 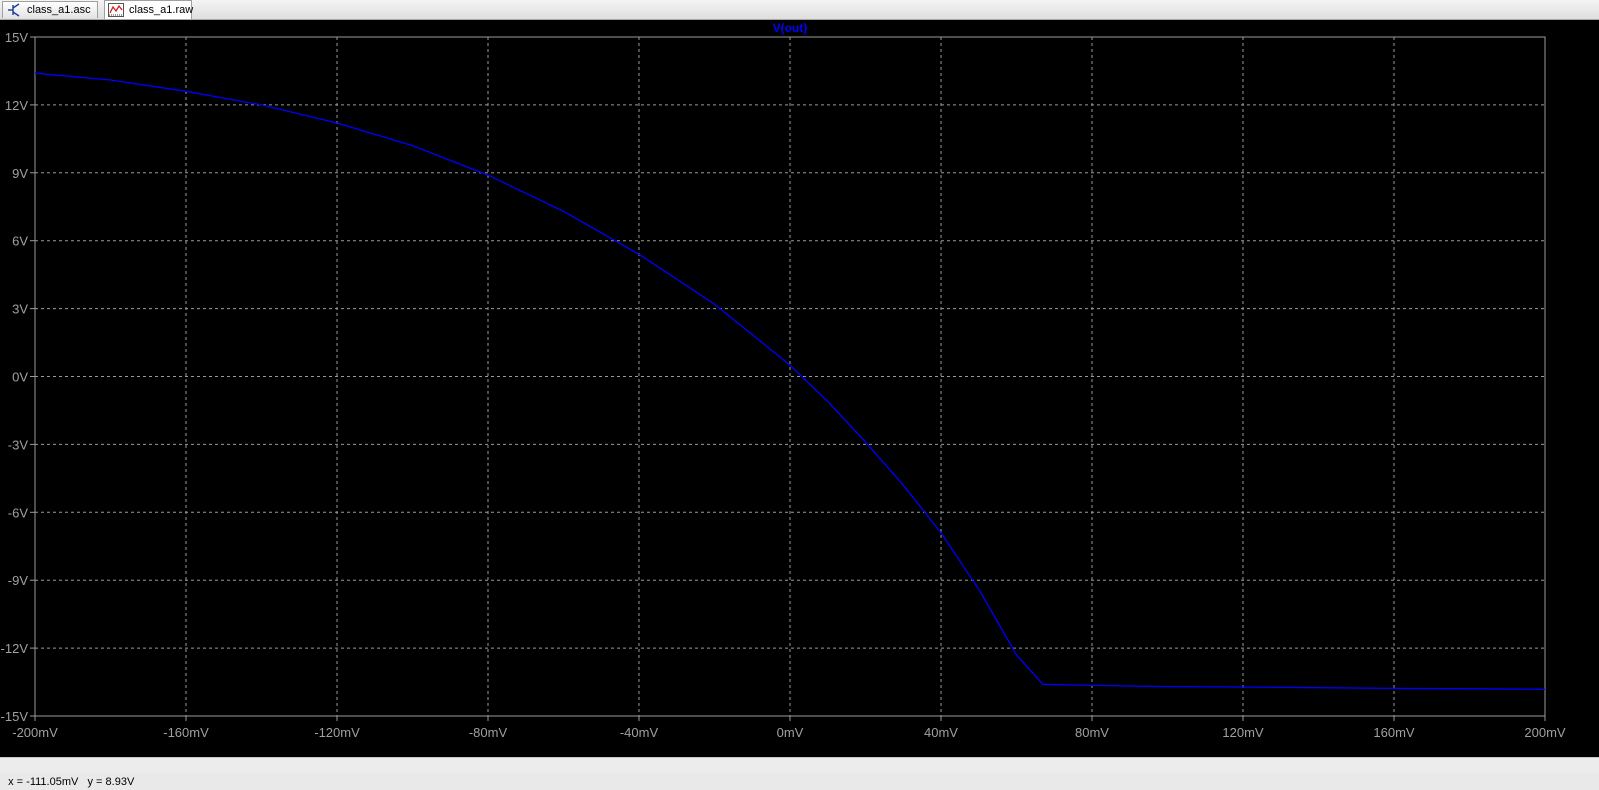 What do you see at coordinates (1092, 732) in the screenshot?
I see `x-tick-label: 80mV` at bounding box center [1092, 732].